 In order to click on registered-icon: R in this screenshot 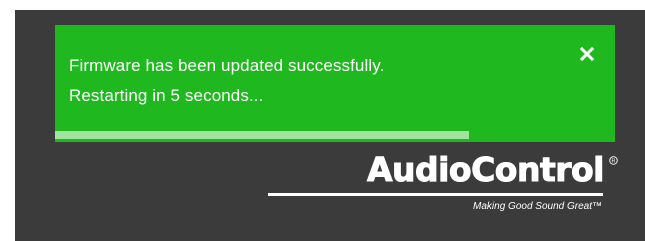, I will do `click(613, 160)`.